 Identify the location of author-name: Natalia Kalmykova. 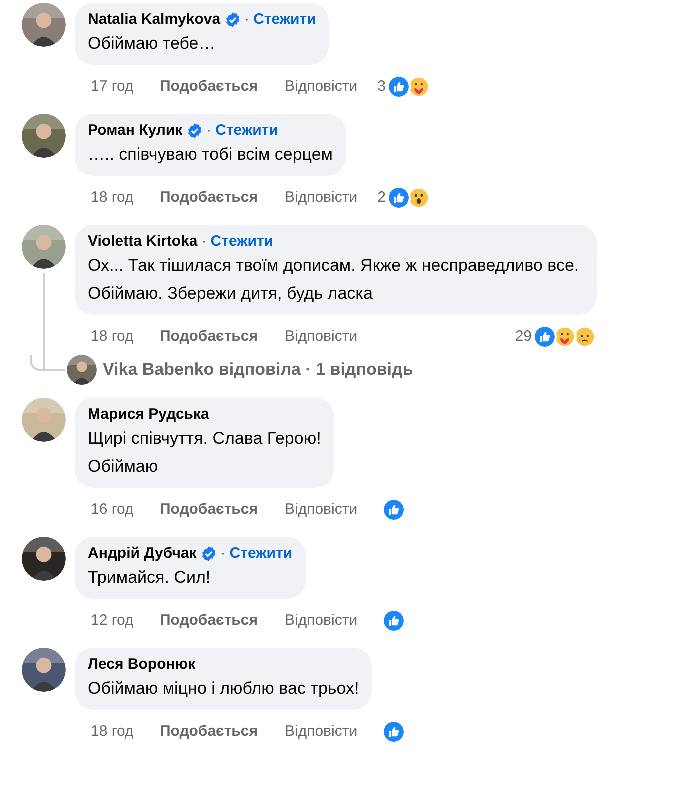
(154, 20).